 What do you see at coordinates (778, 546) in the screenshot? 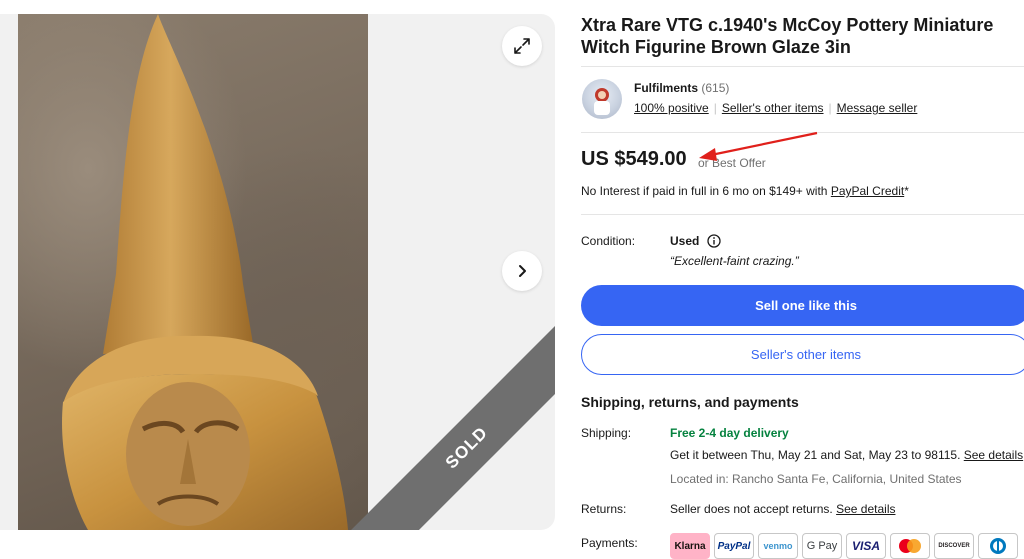
I see `venmo-icon: venmo` at bounding box center [778, 546].